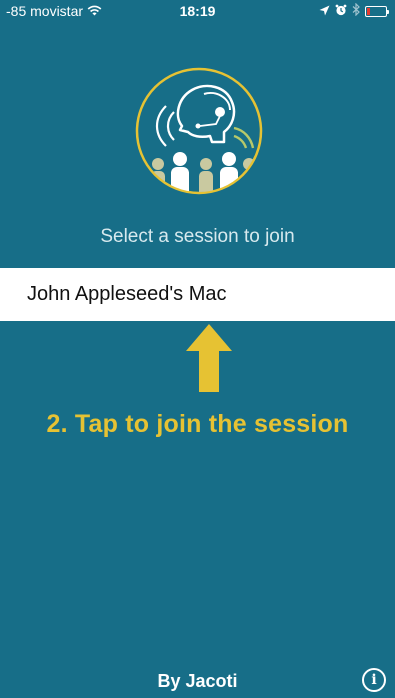 This screenshot has width=395, height=698. What do you see at coordinates (341, 11) in the screenshot?
I see `alarm-icon` at bounding box center [341, 11].